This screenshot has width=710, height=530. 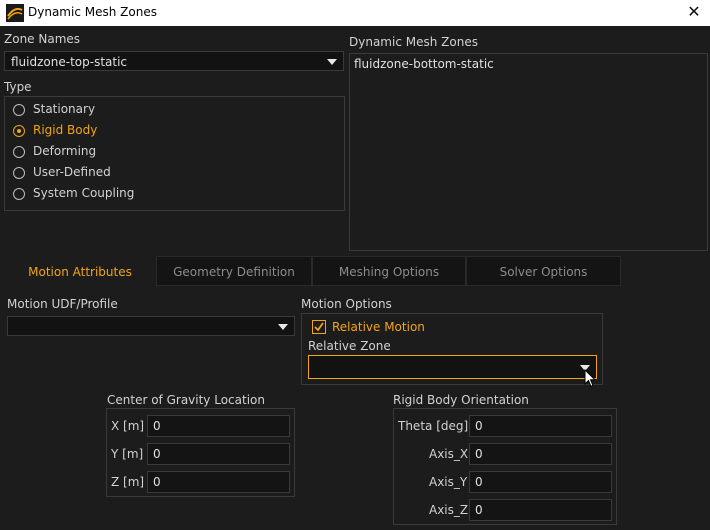 I want to click on orientation-group: Theta [deg] 0 Axis_X 0 Axis_Y 0 Axis_Z 0, so click(x=505, y=466).